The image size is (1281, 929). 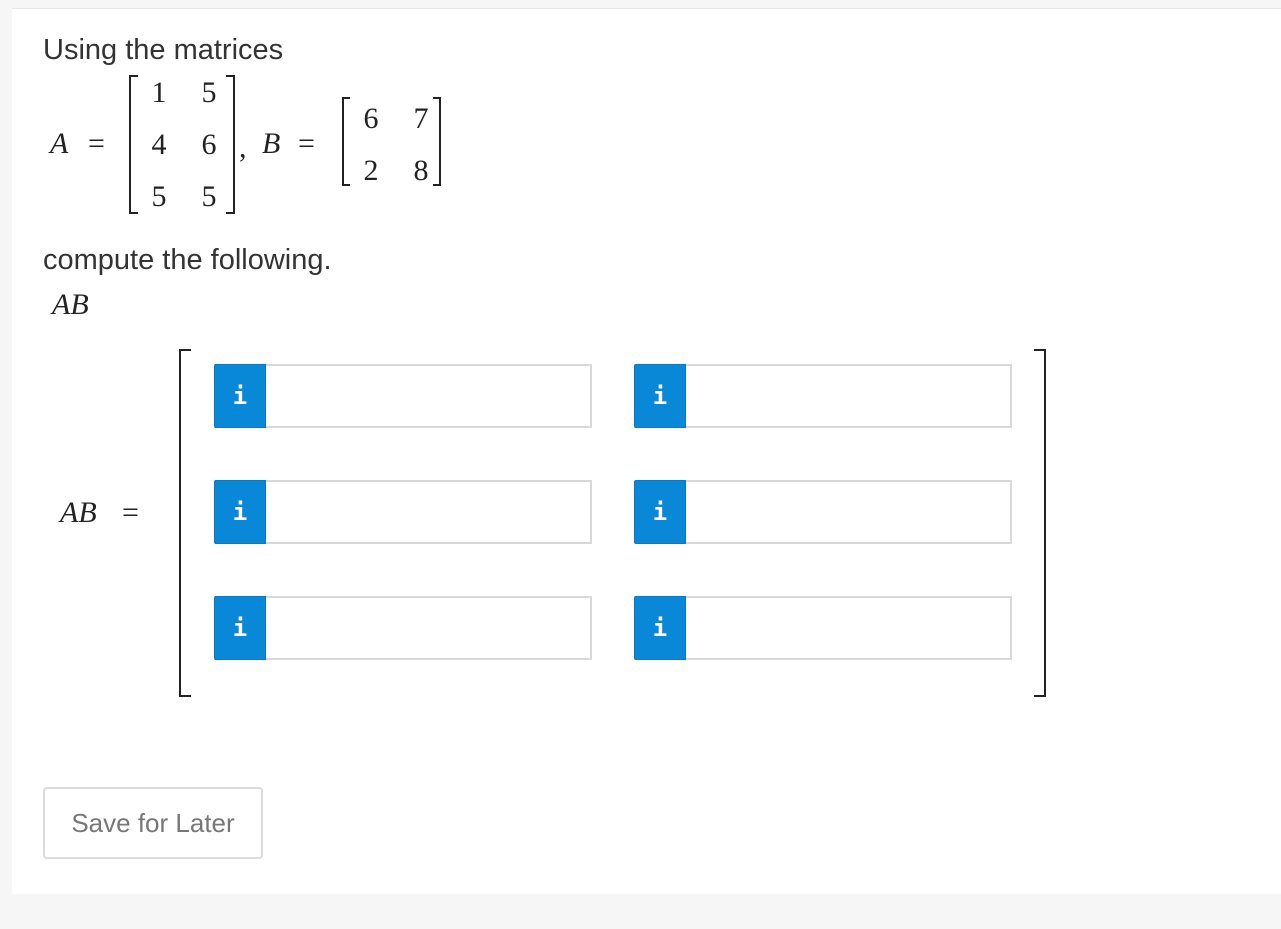 I want to click on answer-equals: =, so click(x=130, y=512).